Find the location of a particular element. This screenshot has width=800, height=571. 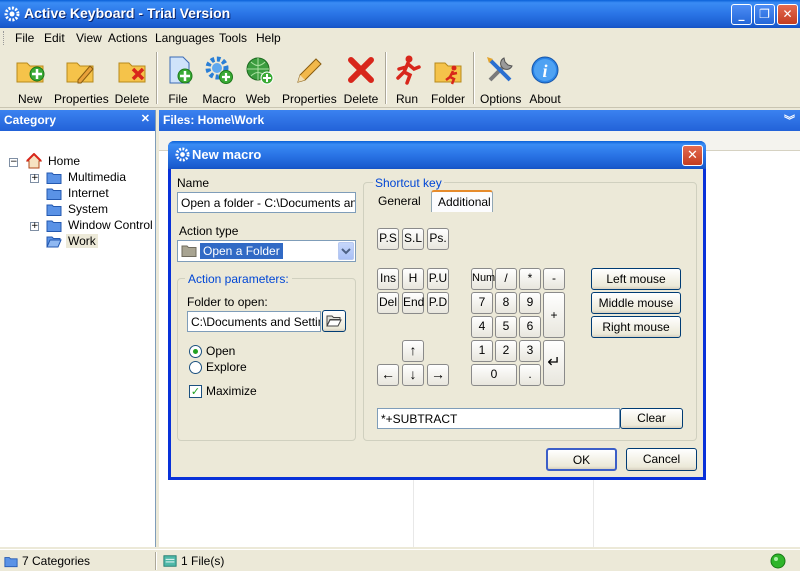

key-num-0: 0 is located at coordinates (494, 375).